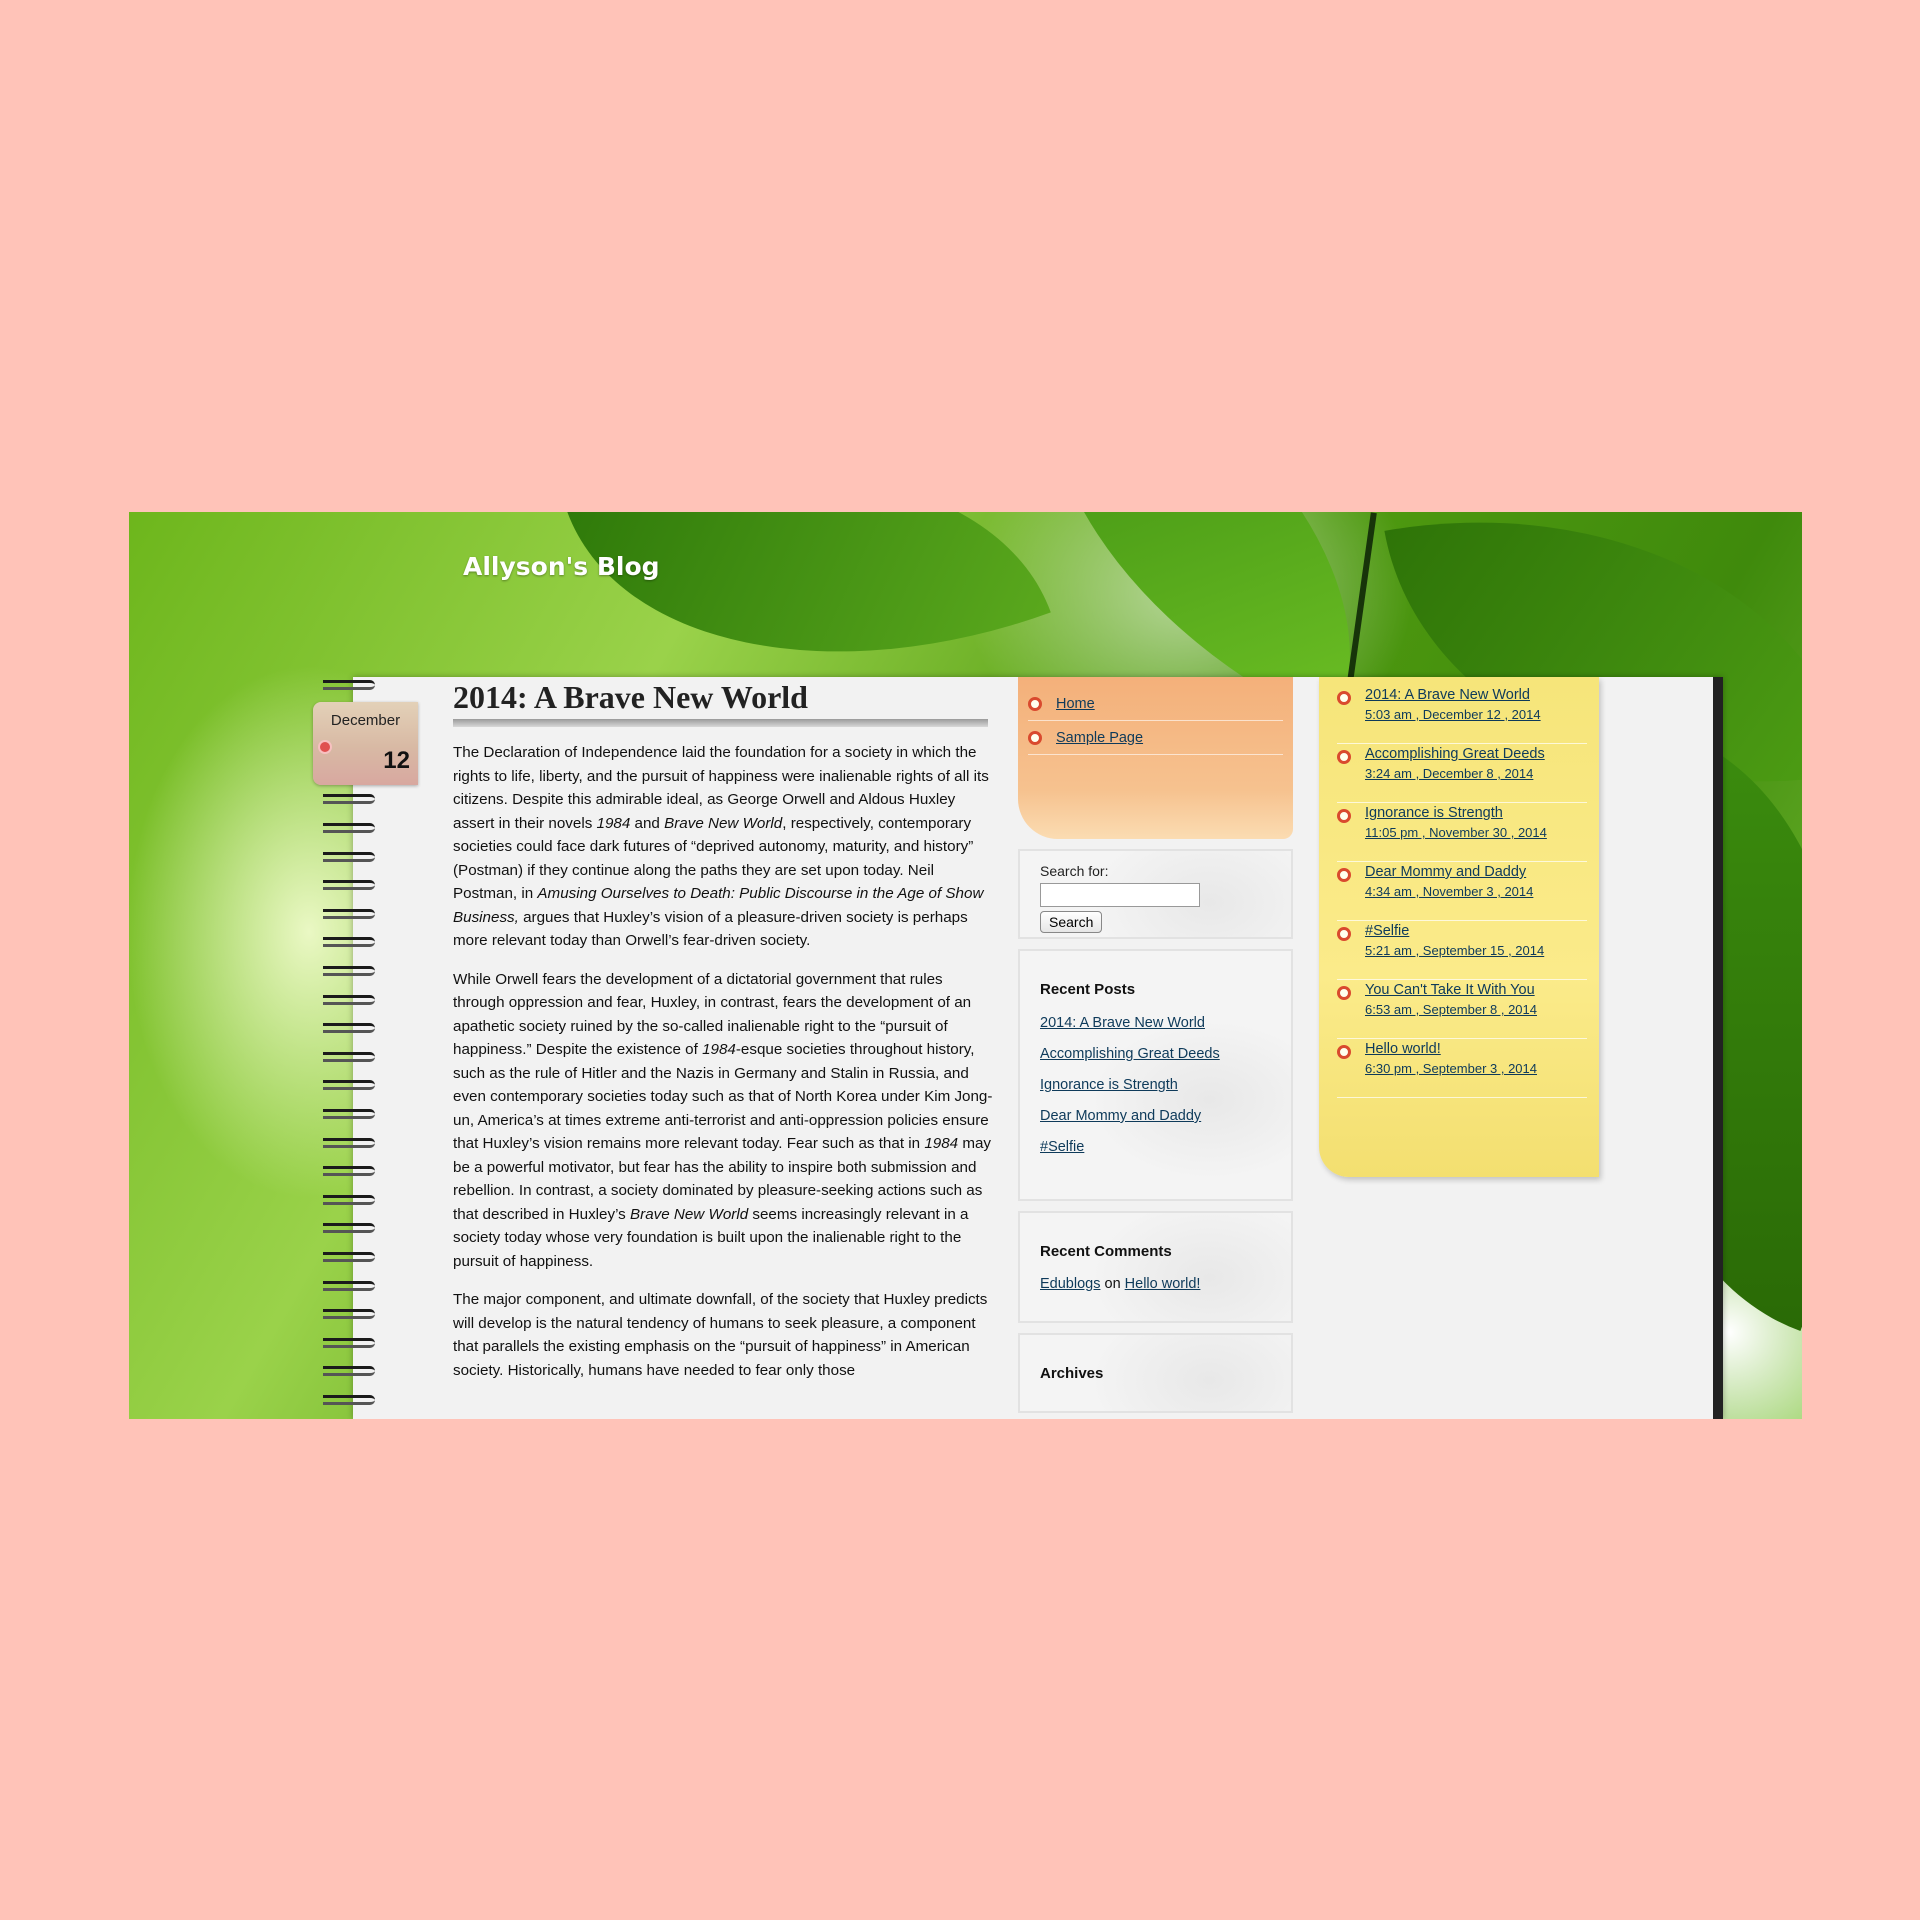 The image size is (1920, 1920). Describe the element at coordinates (353, 1048) in the screenshot. I see `spiral-binding` at that location.